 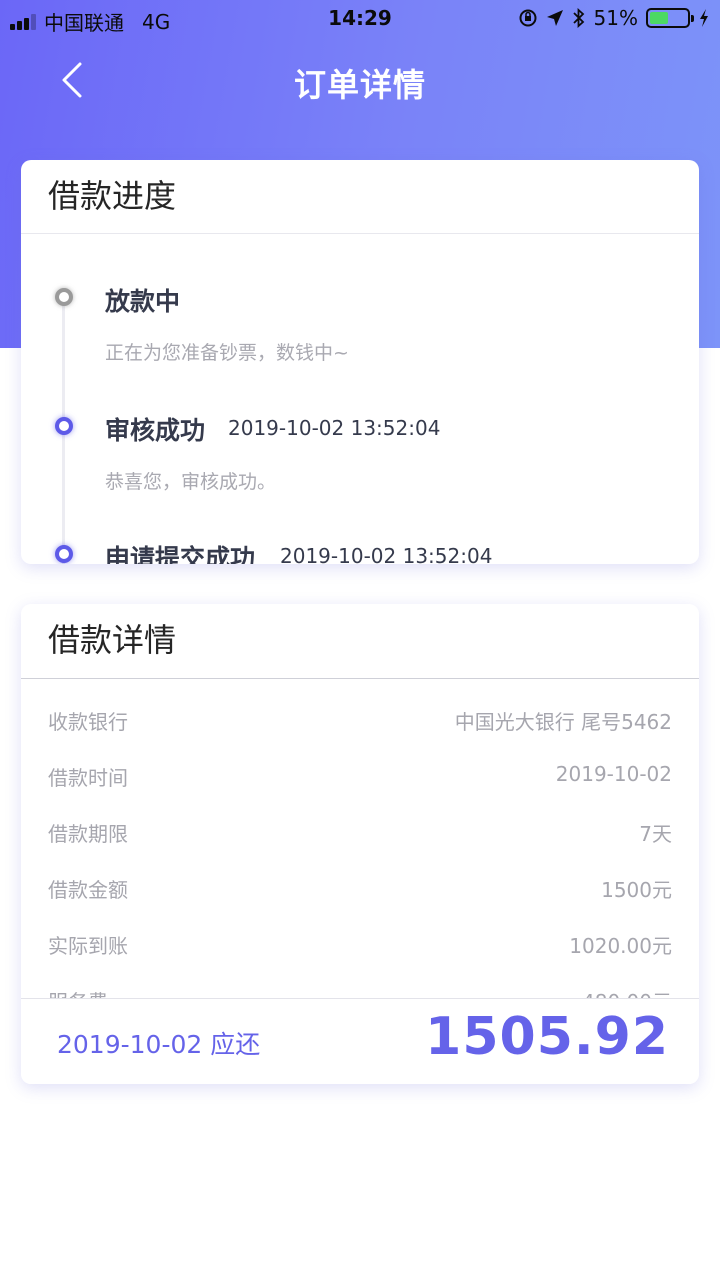 What do you see at coordinates (360, 718) in the screenshot?
I see `detail-row: 收款银行 中国光大银行 尾号5462` at bounding box center [360, 718].